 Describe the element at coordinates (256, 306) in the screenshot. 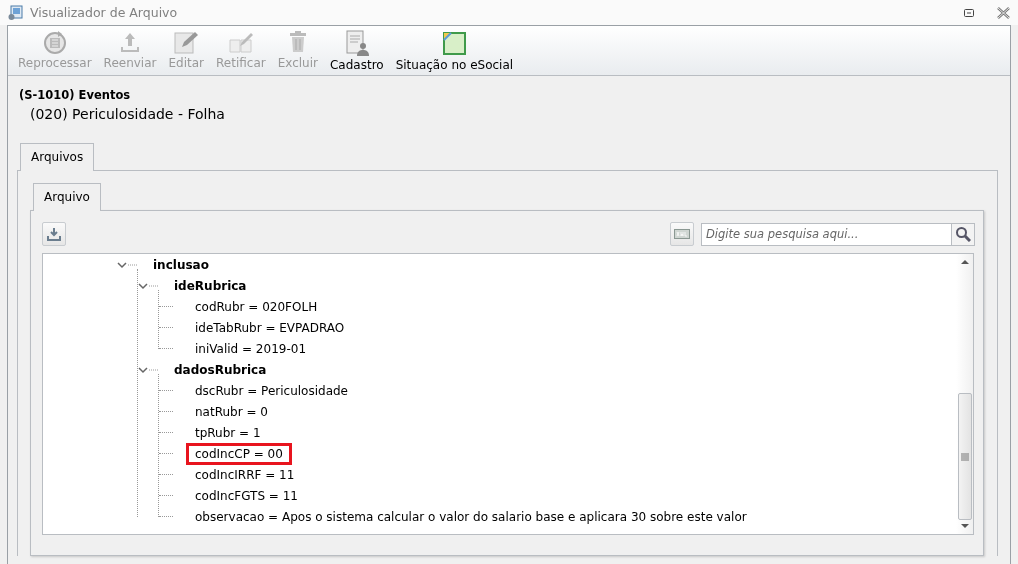

I see `tree-item: codRubr = 020FOLH` at that location.